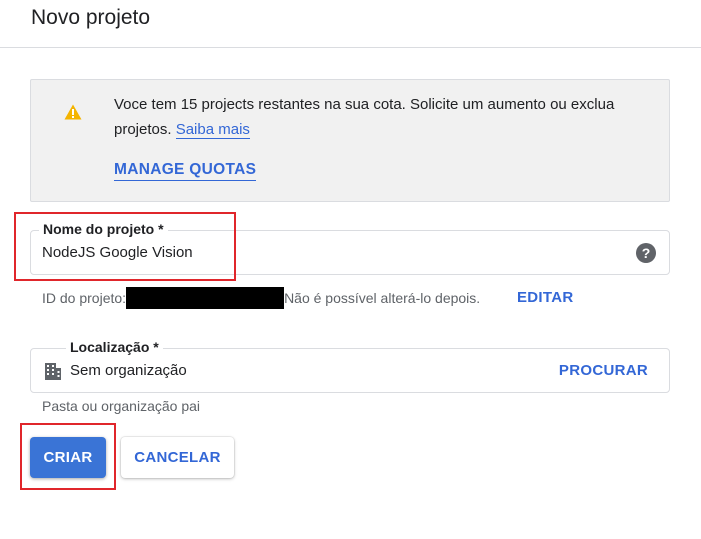 This screenshot has width=701, height=539. I want to click on manage-quotas-link: MANAGE QUOTAS, so click(185, 170).